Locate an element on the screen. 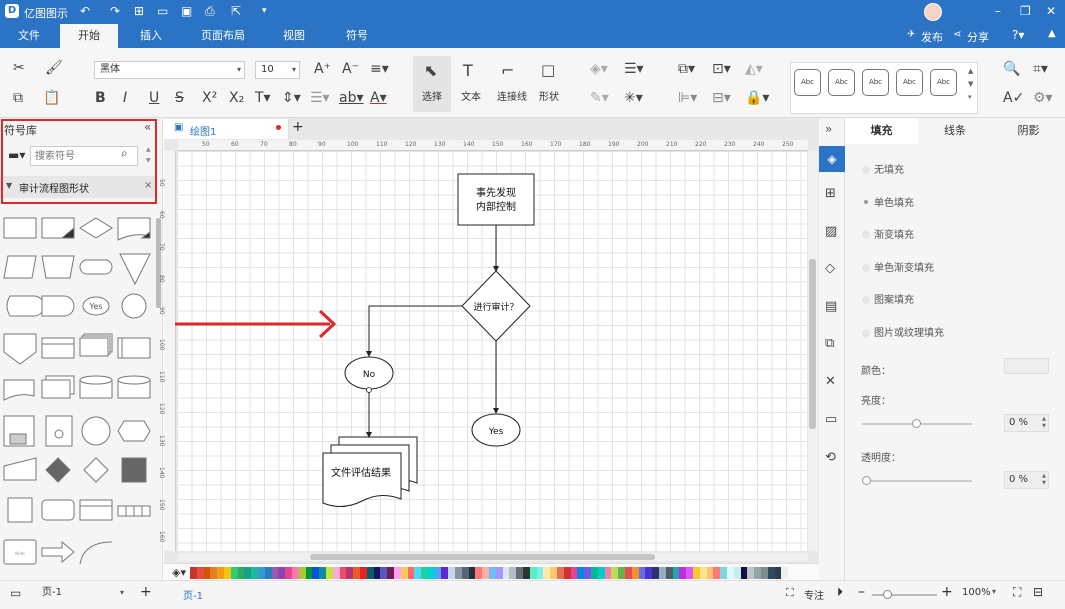 This screenshot has height=609, width=1065. zoom-level: 100% is located at coordinates (976, 592).